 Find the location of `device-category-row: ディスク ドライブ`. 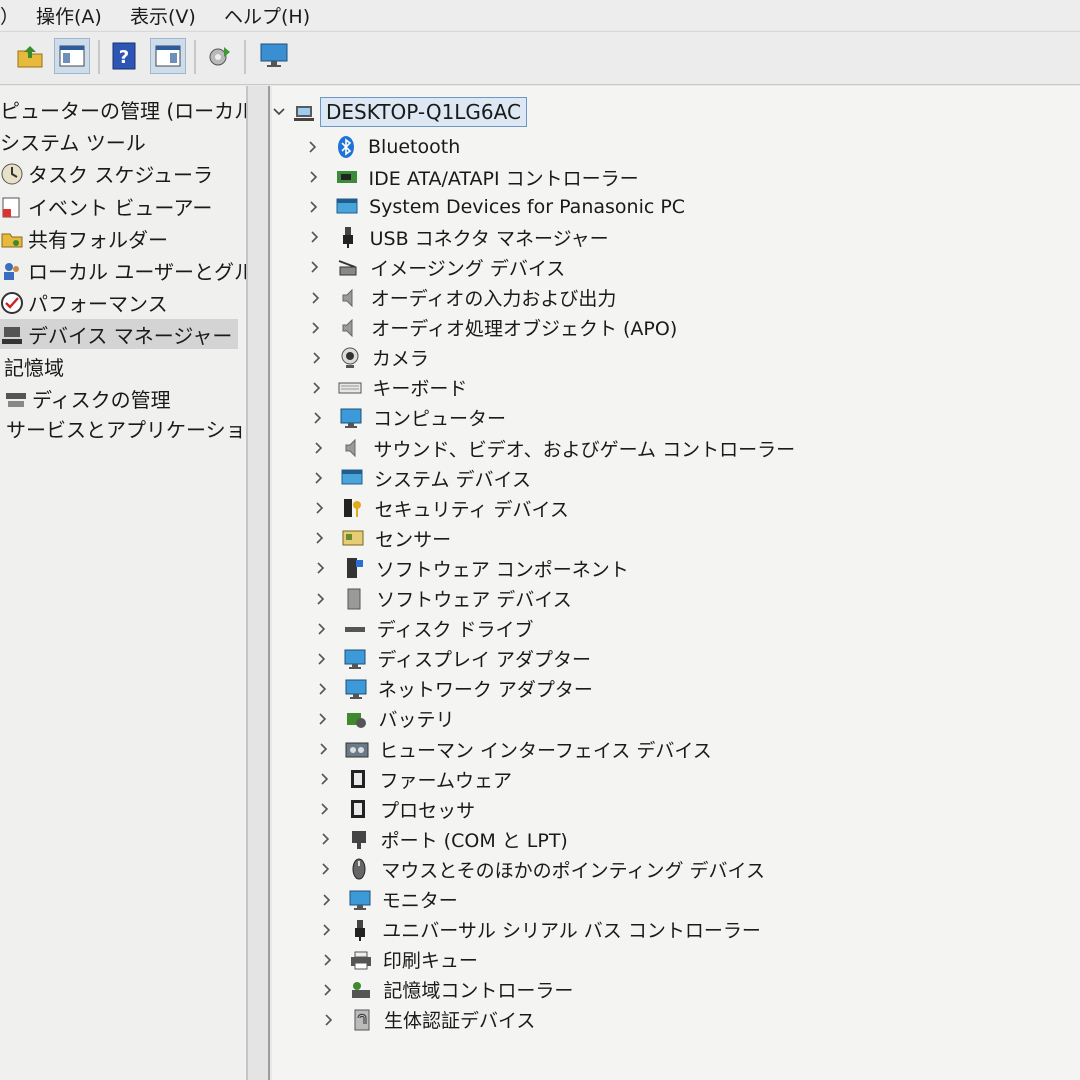

device-category-row: ディスク ドライブ is located at coordinates (424, 629).